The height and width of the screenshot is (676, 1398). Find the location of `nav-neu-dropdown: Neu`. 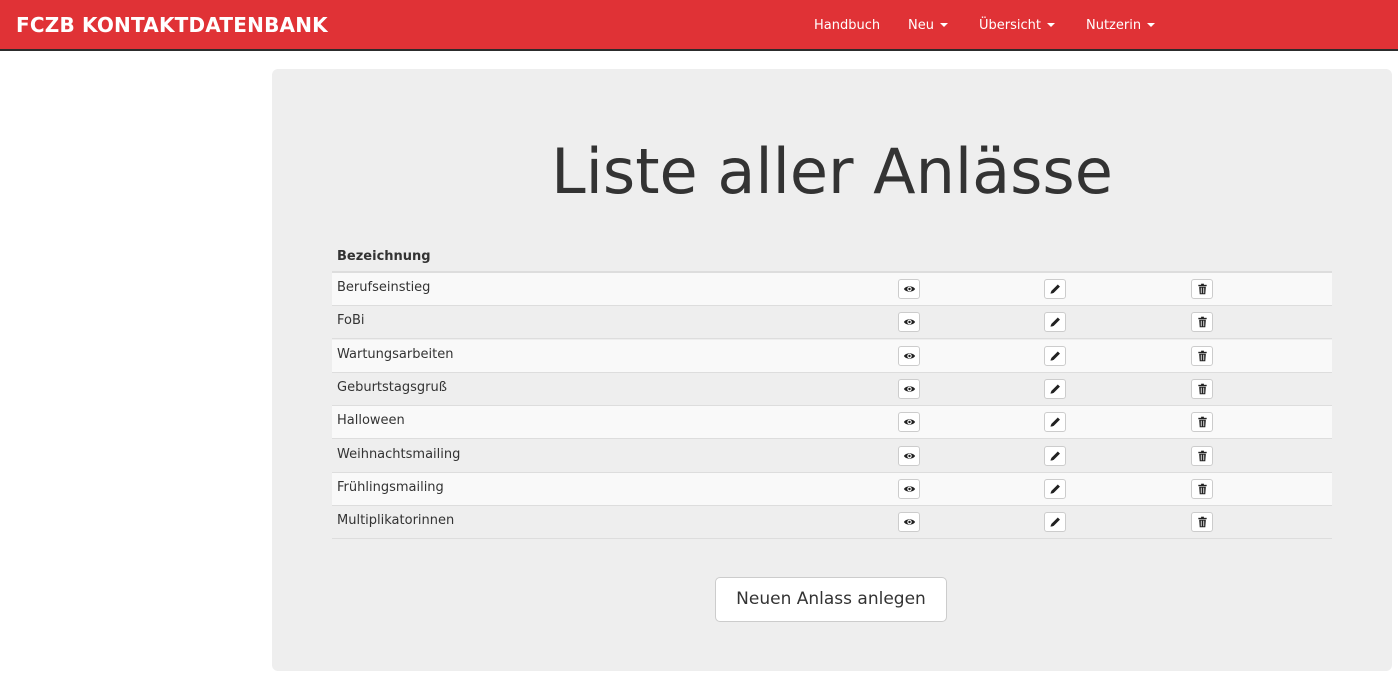

nav-neu-dropdown: Neu is located at coordinates (928, 26).